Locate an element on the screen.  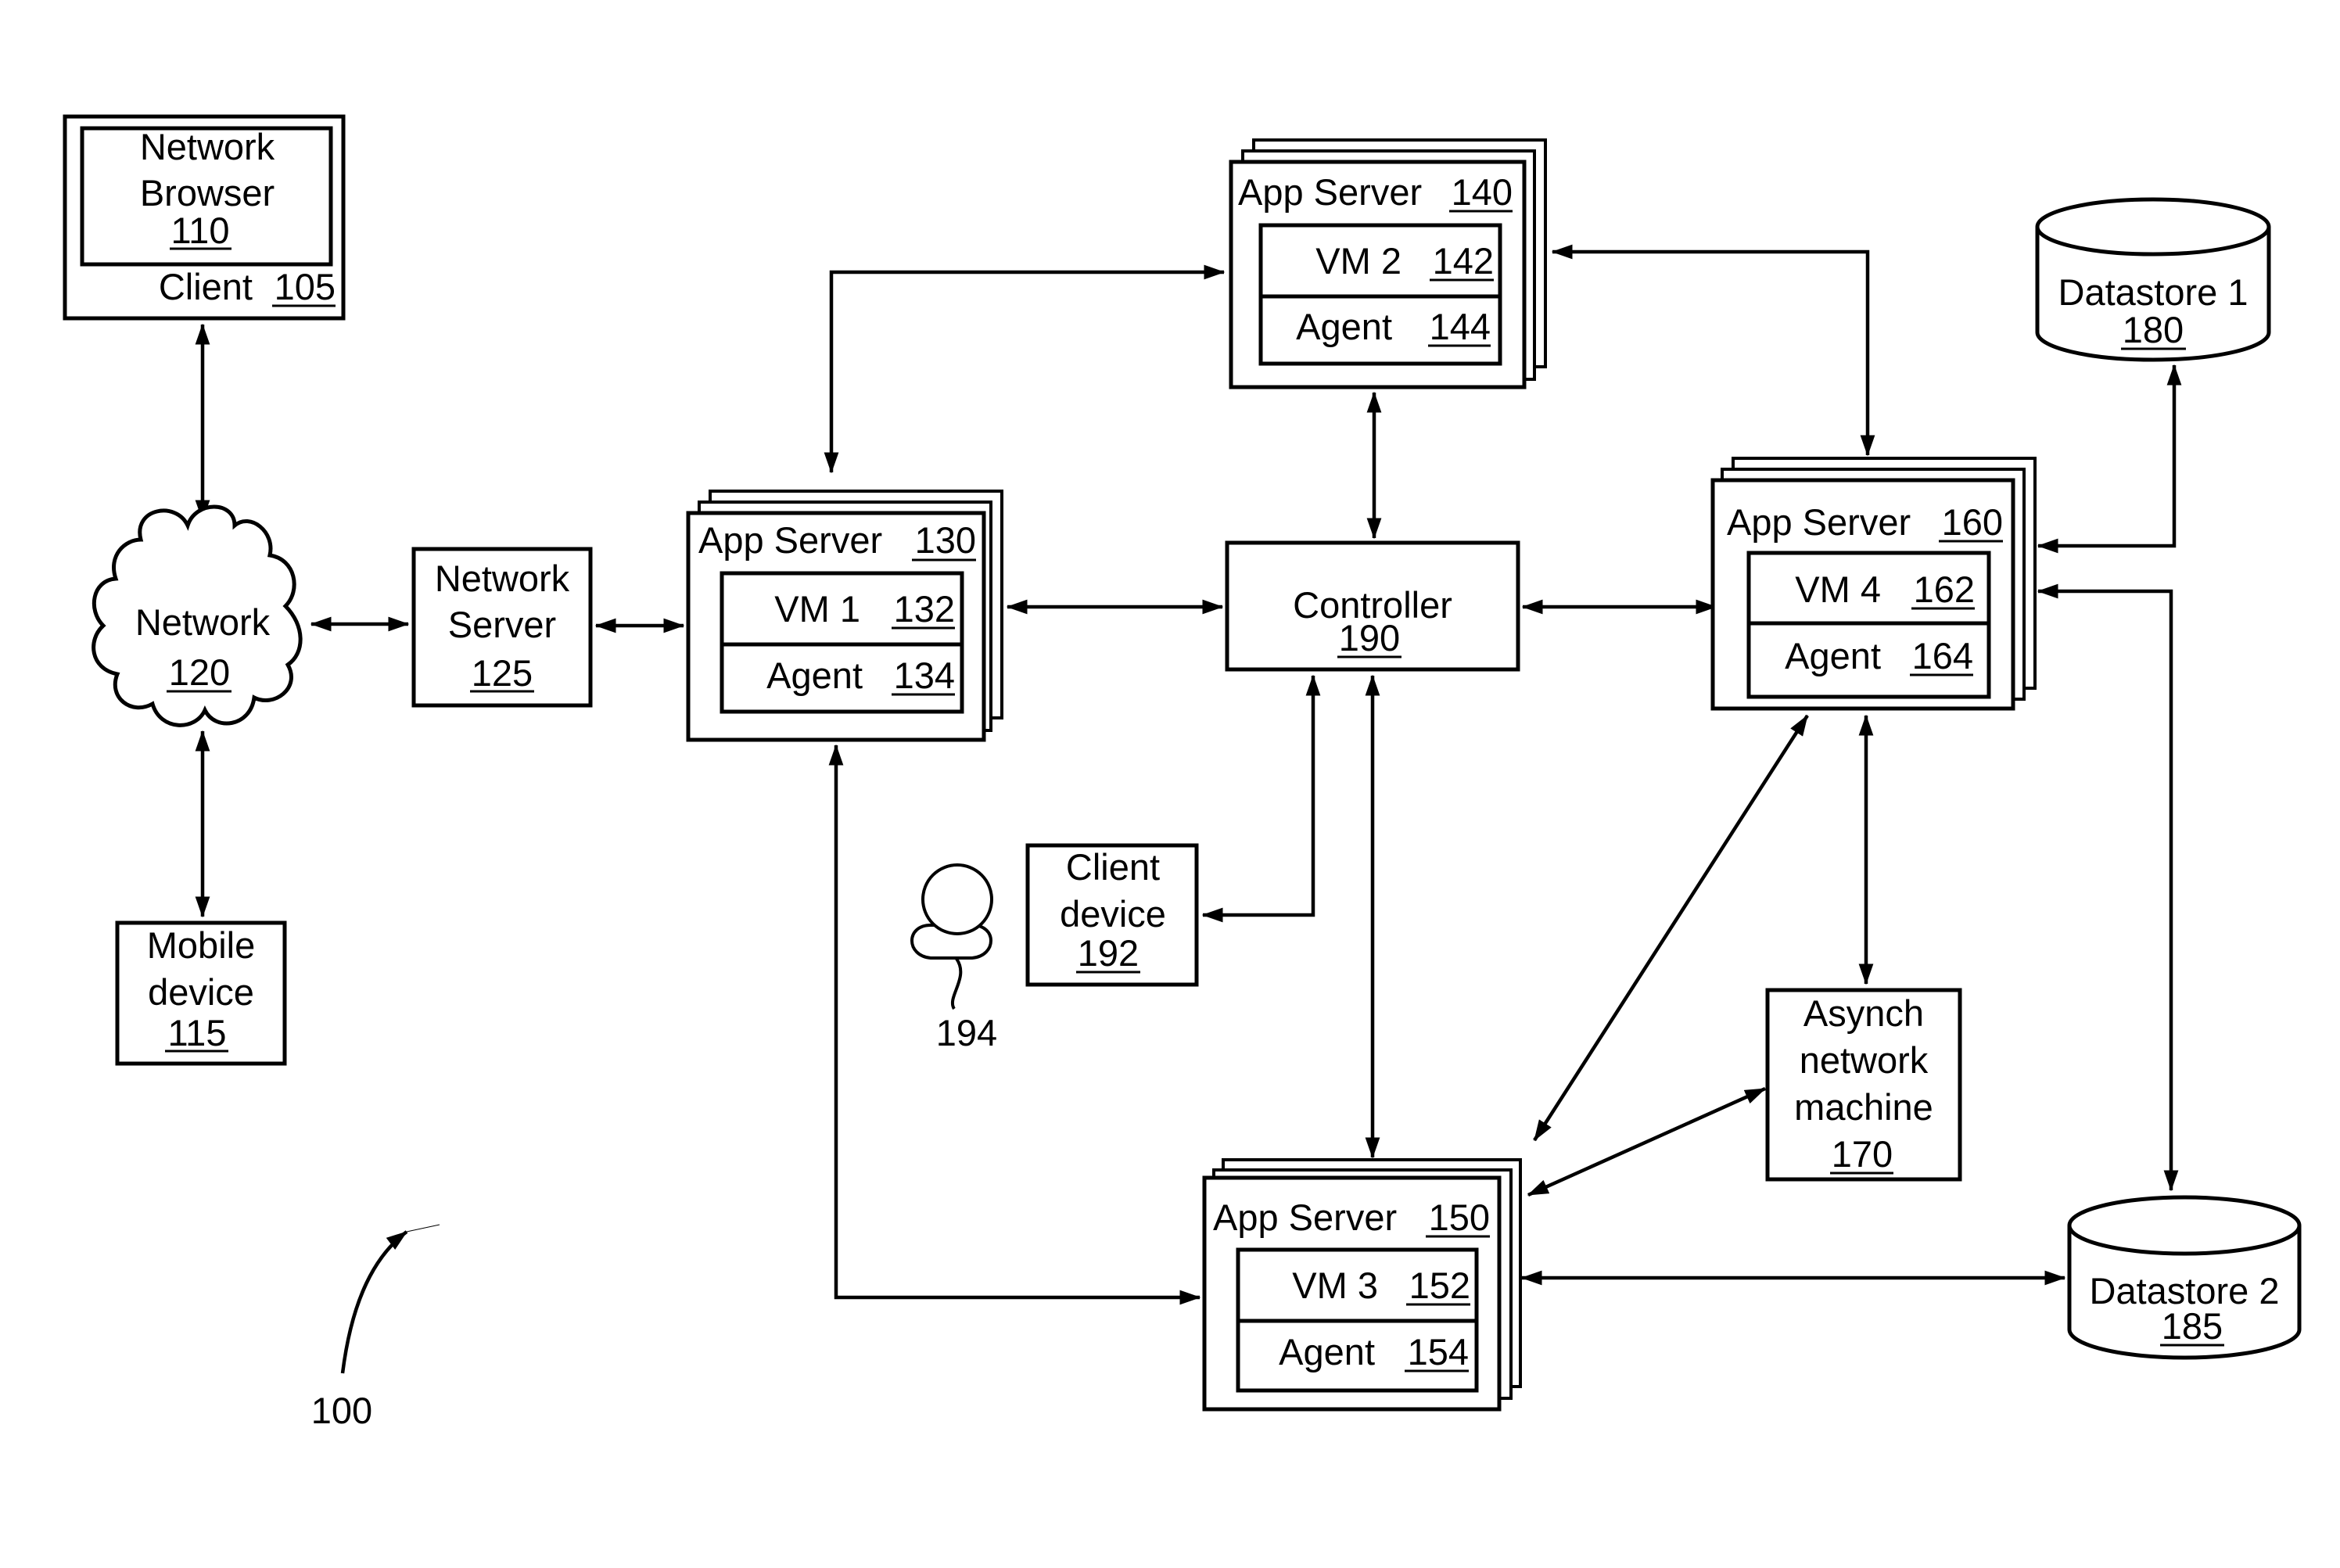
mobile-label-line2: device is located at coordinates (201, 992).